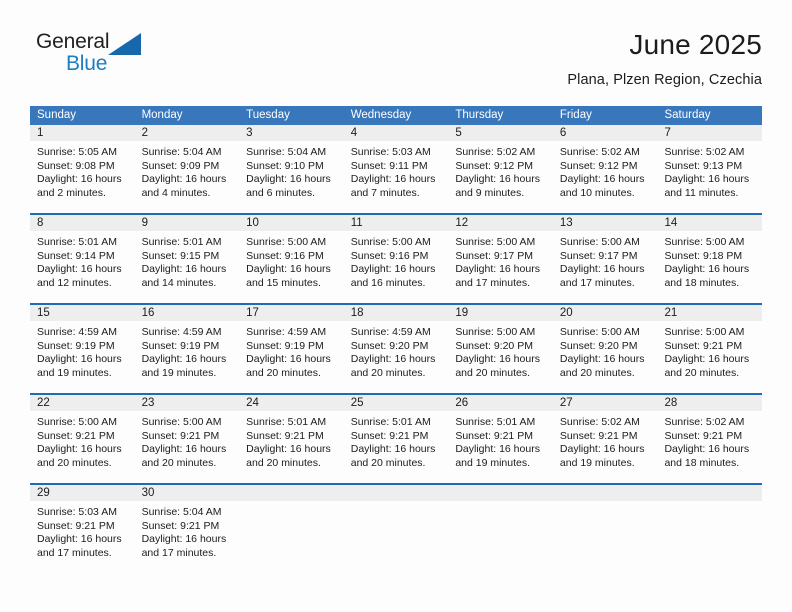 The image size is (792, 612). Describe the element at coordinates (187, 133) in the screenshot. I see `day-number-band: 2` at that location.